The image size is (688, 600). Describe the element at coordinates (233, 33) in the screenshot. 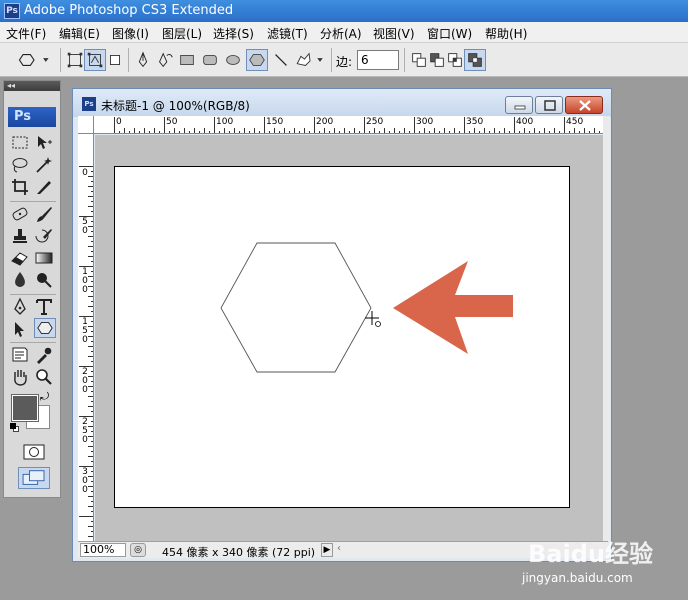

I see `menu-select: 选择(S)` at that location.